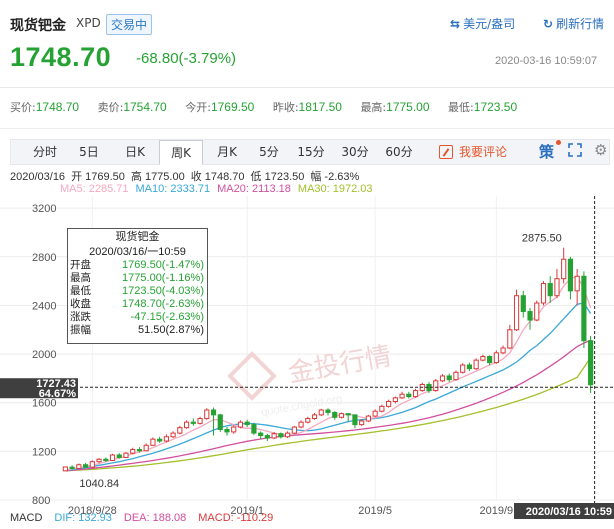 Image resolution: width=614 pixels, height=529 pixels. What do you see at coordinates (137, 317) in the screenshot?
I see `tooltip-row-change: 涨跌 -47.15(-2.63%)` at bounding box center [137, 317].